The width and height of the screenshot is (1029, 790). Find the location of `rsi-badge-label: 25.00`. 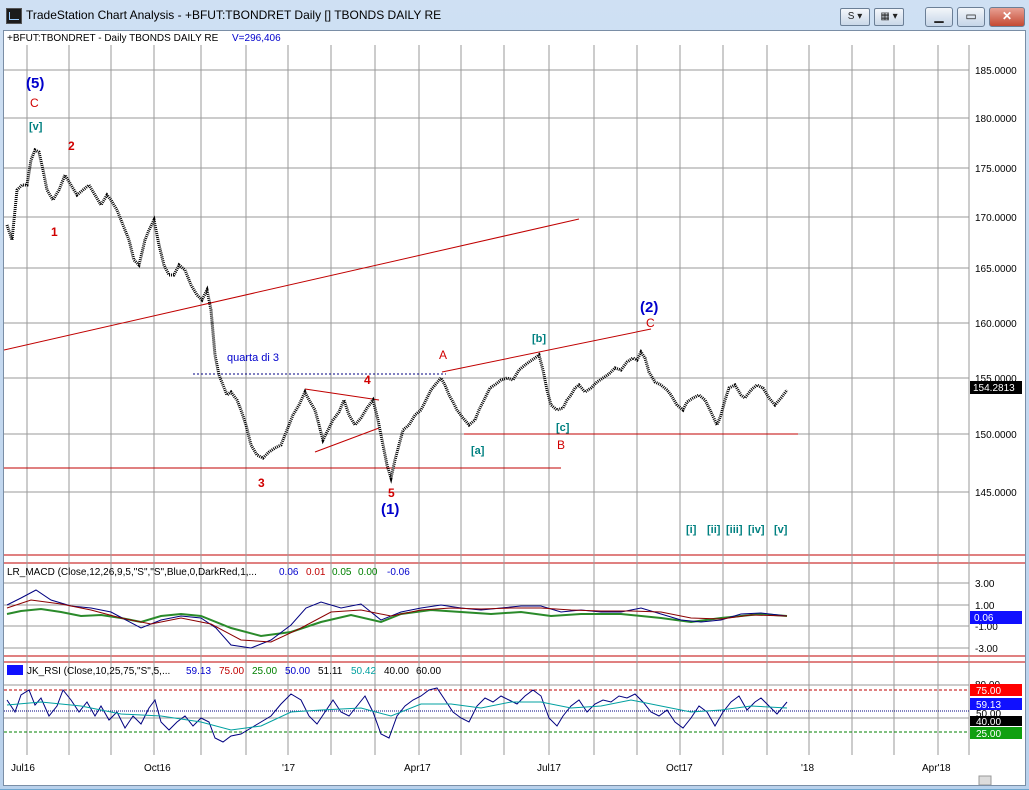

rsi-badge-label: 25.00 is located at coordinates (988, 734).